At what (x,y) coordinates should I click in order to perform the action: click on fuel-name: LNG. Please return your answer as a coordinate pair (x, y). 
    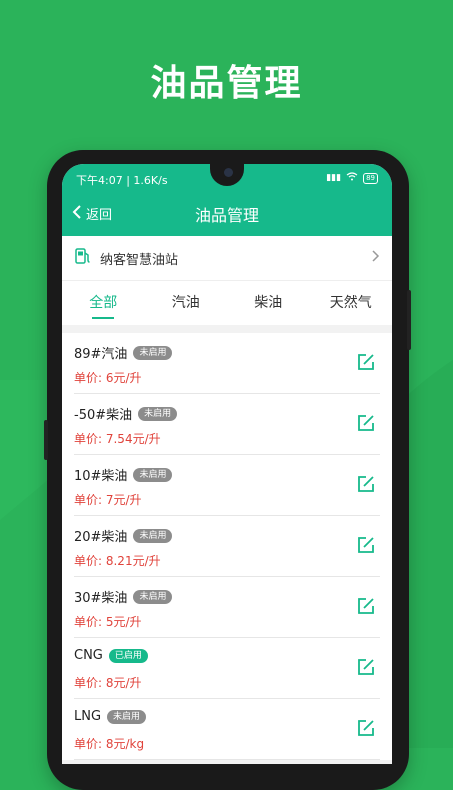
    Looking at the image, I should click on (88, 716).